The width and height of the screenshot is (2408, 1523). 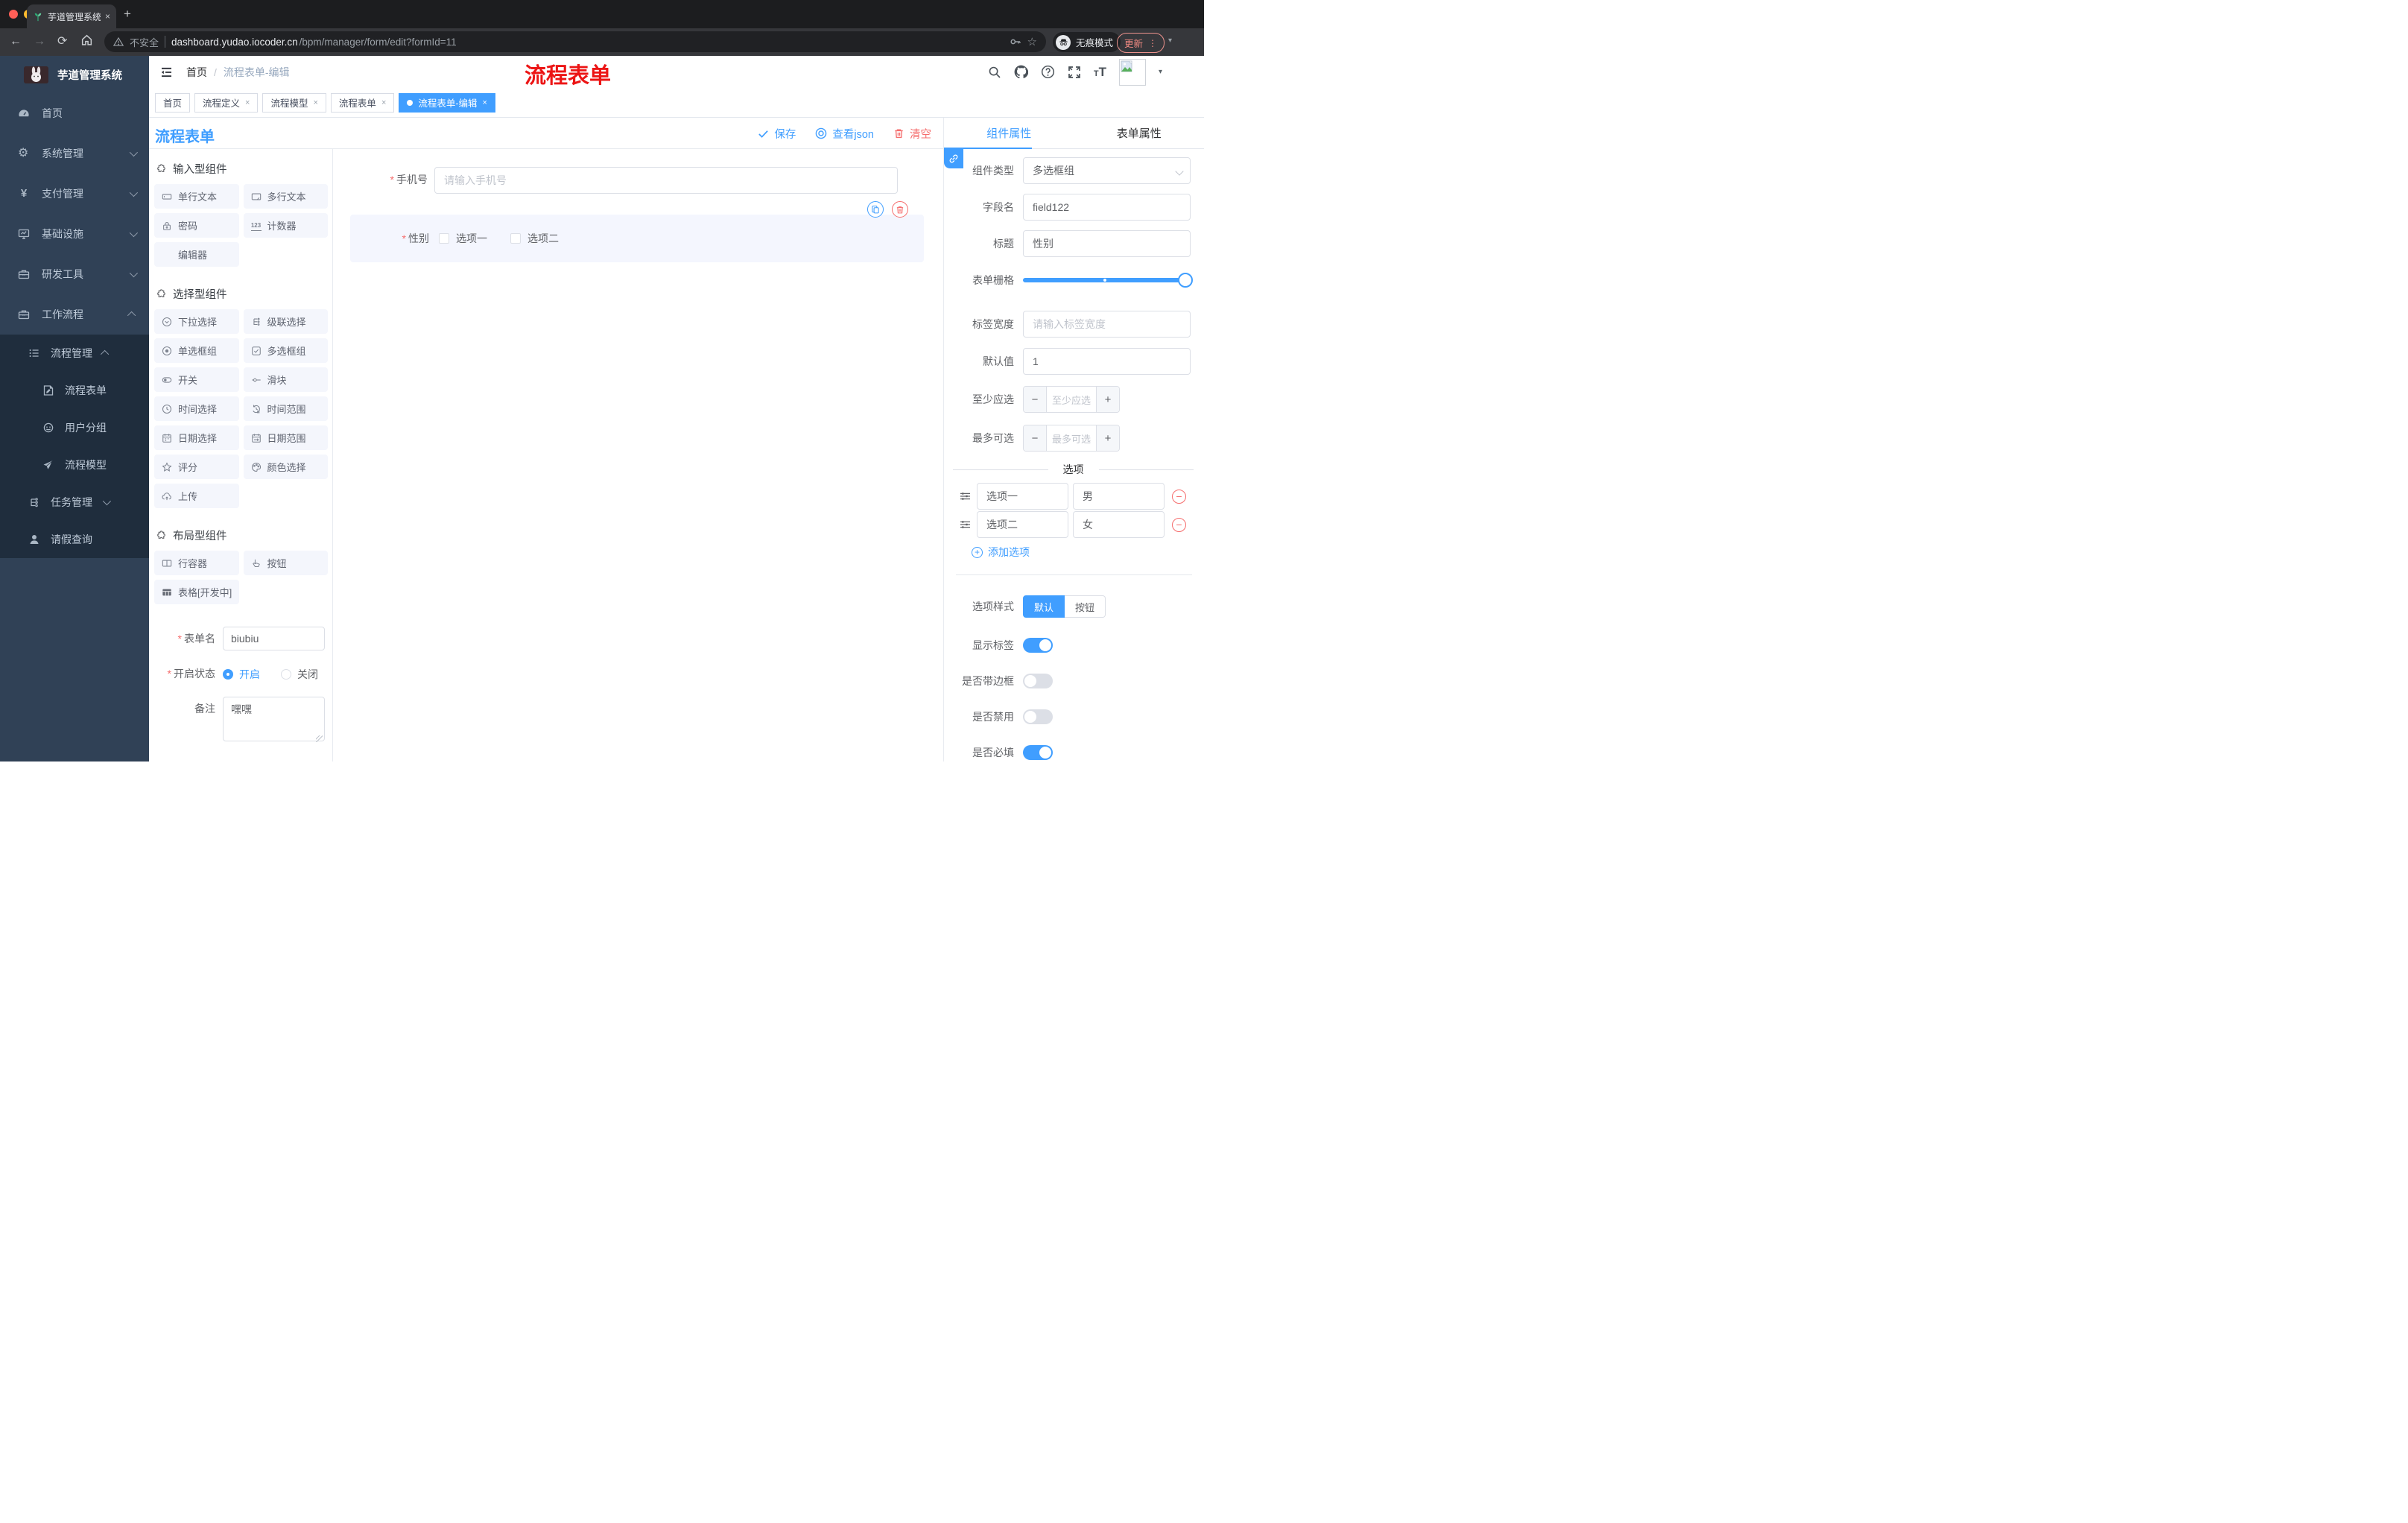 I want to click on gender-option-2: 选项二, so click(x=534, y=238).